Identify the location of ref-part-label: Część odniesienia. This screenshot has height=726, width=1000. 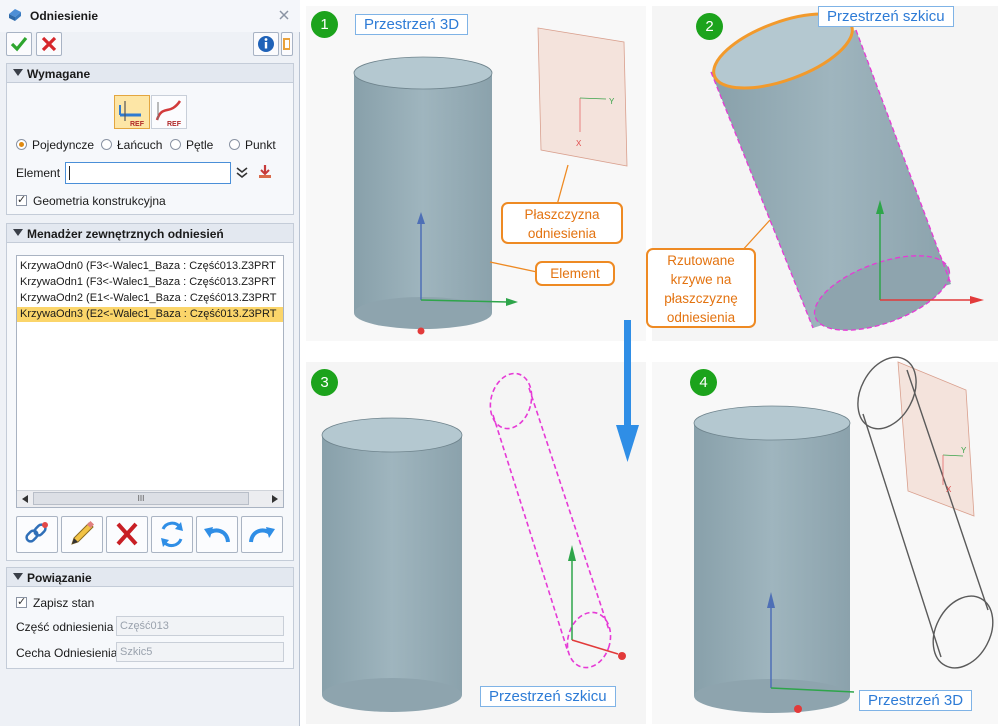
(65, 627).